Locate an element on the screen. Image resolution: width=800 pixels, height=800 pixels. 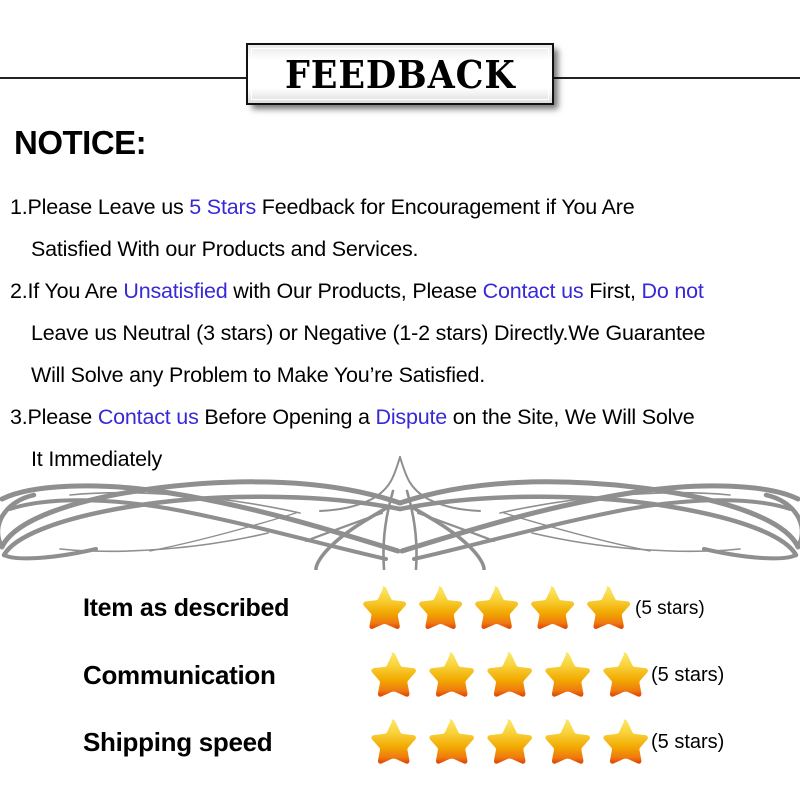
notice-highlight-text: Do not is located at coordinates (672, 291).